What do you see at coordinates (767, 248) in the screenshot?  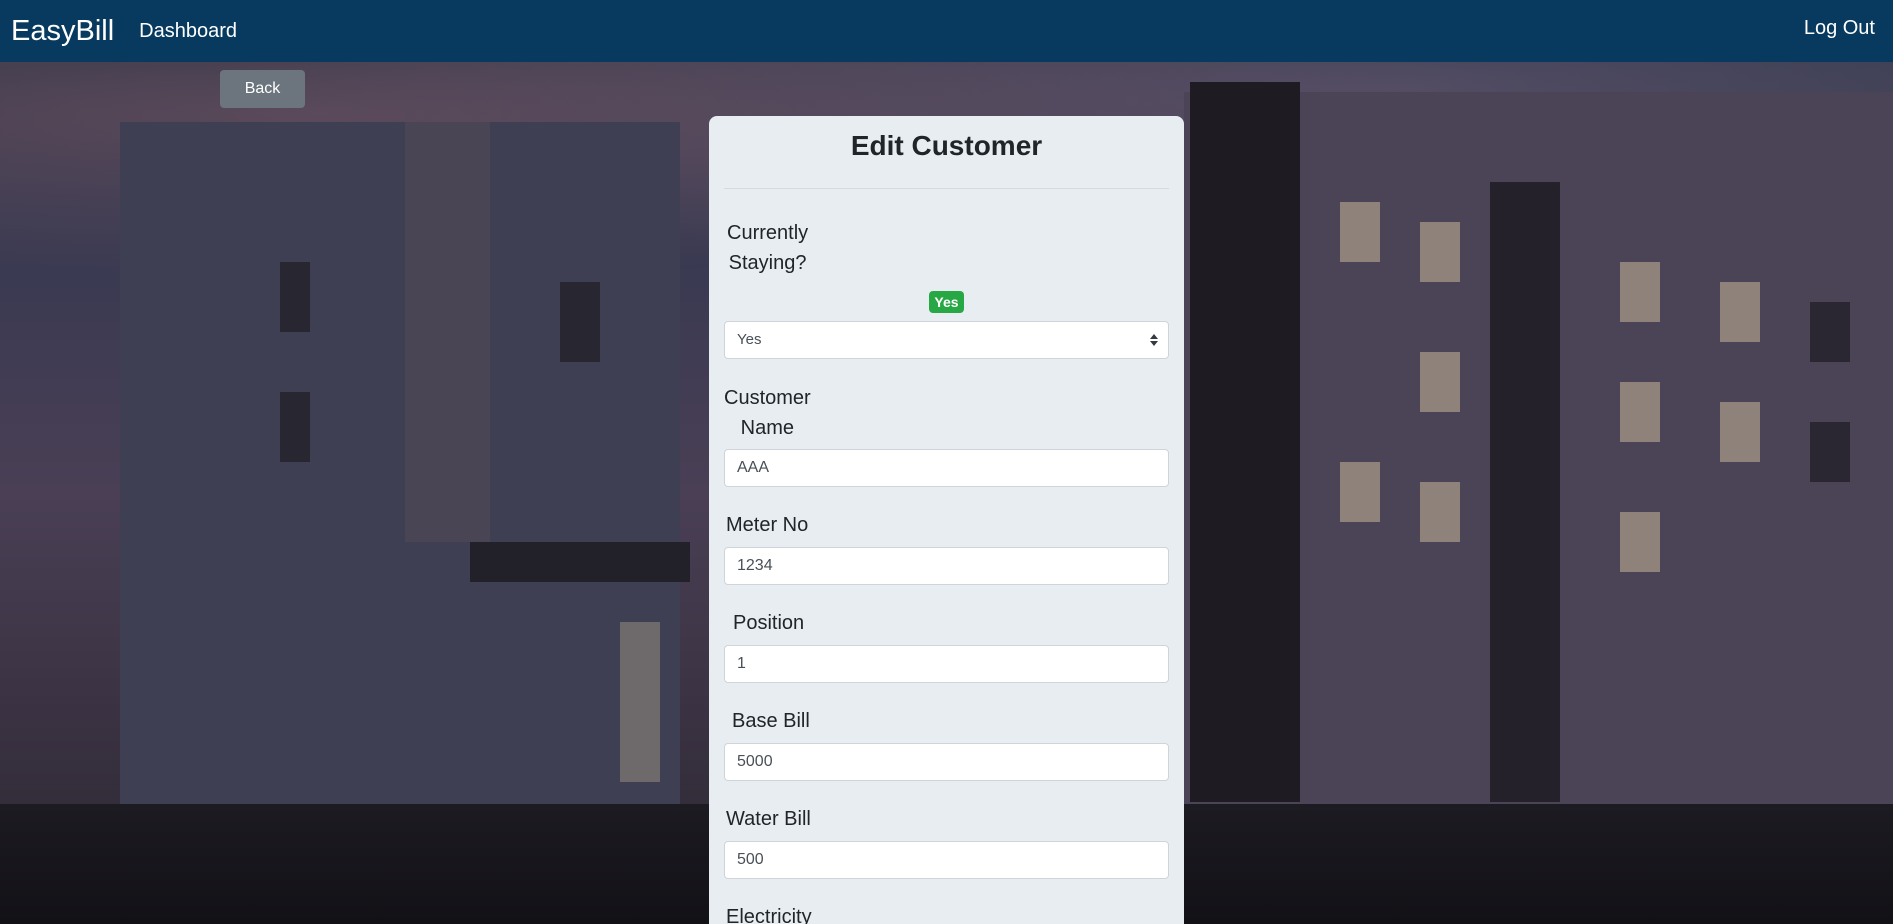 I see `currently-staying-label: Currently Staying?` at bounding box center [767, 248].